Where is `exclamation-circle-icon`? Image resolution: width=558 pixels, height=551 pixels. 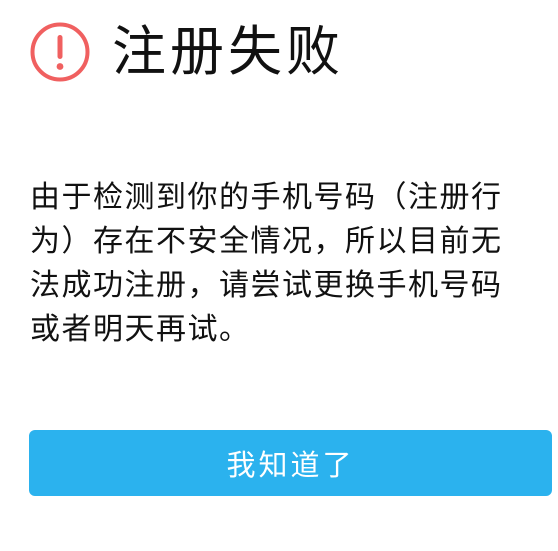
exclamation-circle-icon is located at coordinates (60, 52).